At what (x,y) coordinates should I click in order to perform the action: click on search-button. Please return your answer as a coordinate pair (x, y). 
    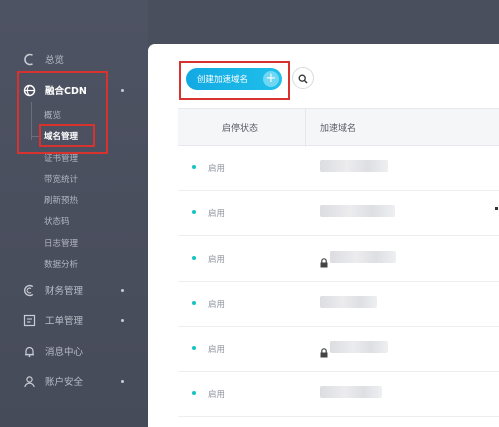
    Looking at the image, I should click on (303, 78).